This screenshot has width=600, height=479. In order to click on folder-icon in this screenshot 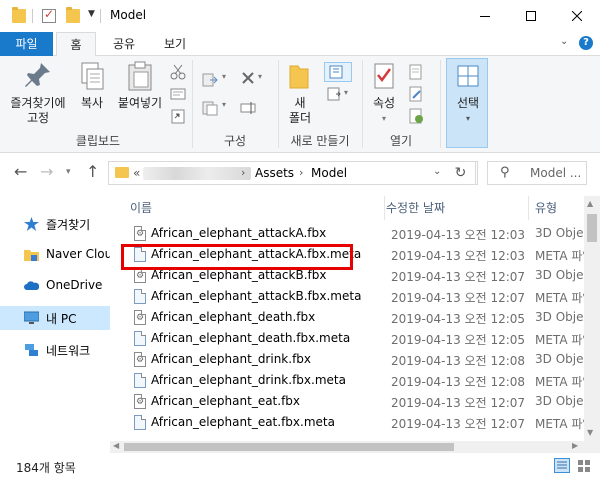, I will do `click(31, 255)`.